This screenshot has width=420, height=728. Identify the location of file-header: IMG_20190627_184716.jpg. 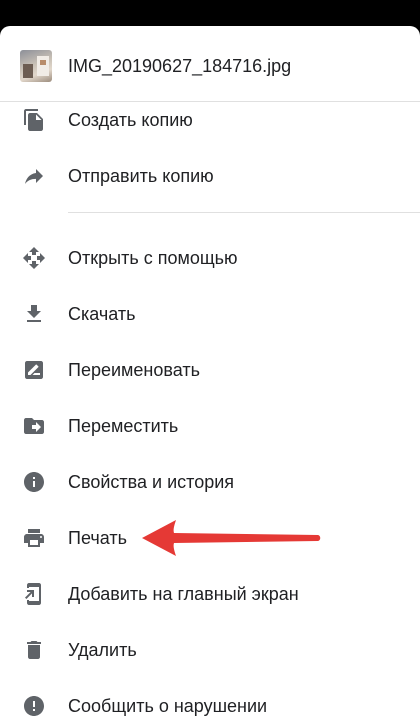
(210, 64).